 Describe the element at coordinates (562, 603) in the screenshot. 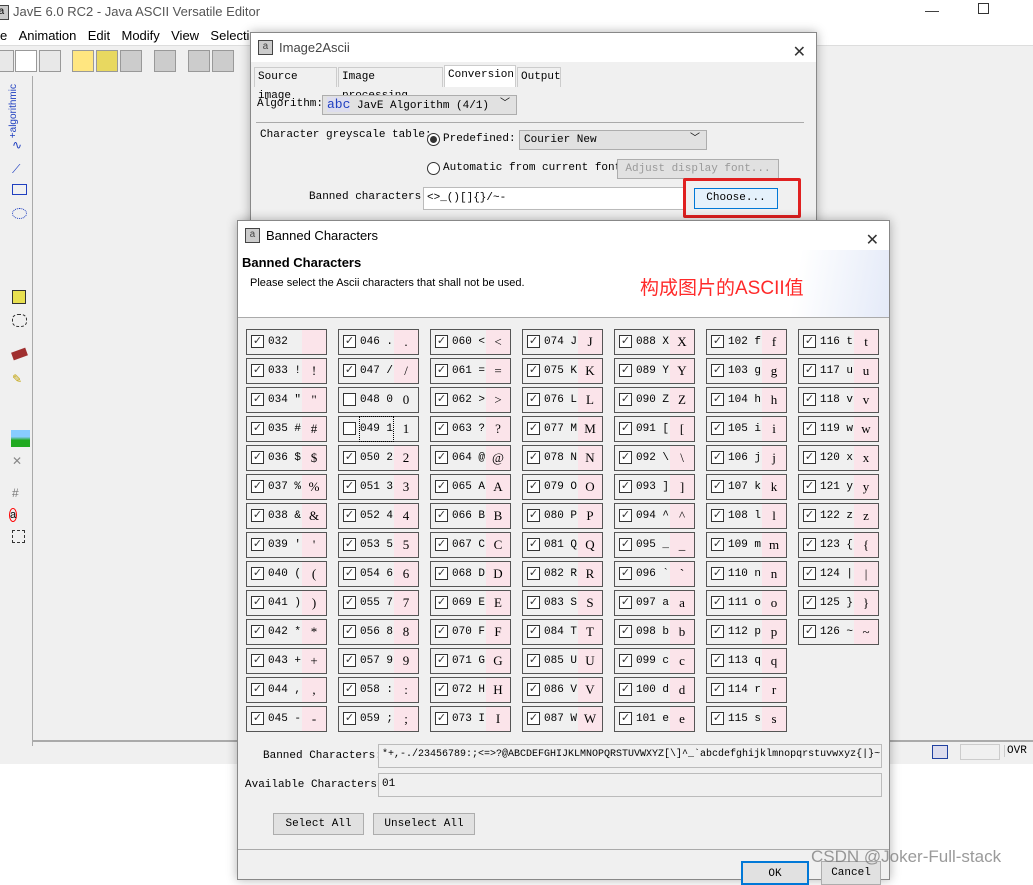

I see `char-cell-83: ✓ 083 SS` at that location.